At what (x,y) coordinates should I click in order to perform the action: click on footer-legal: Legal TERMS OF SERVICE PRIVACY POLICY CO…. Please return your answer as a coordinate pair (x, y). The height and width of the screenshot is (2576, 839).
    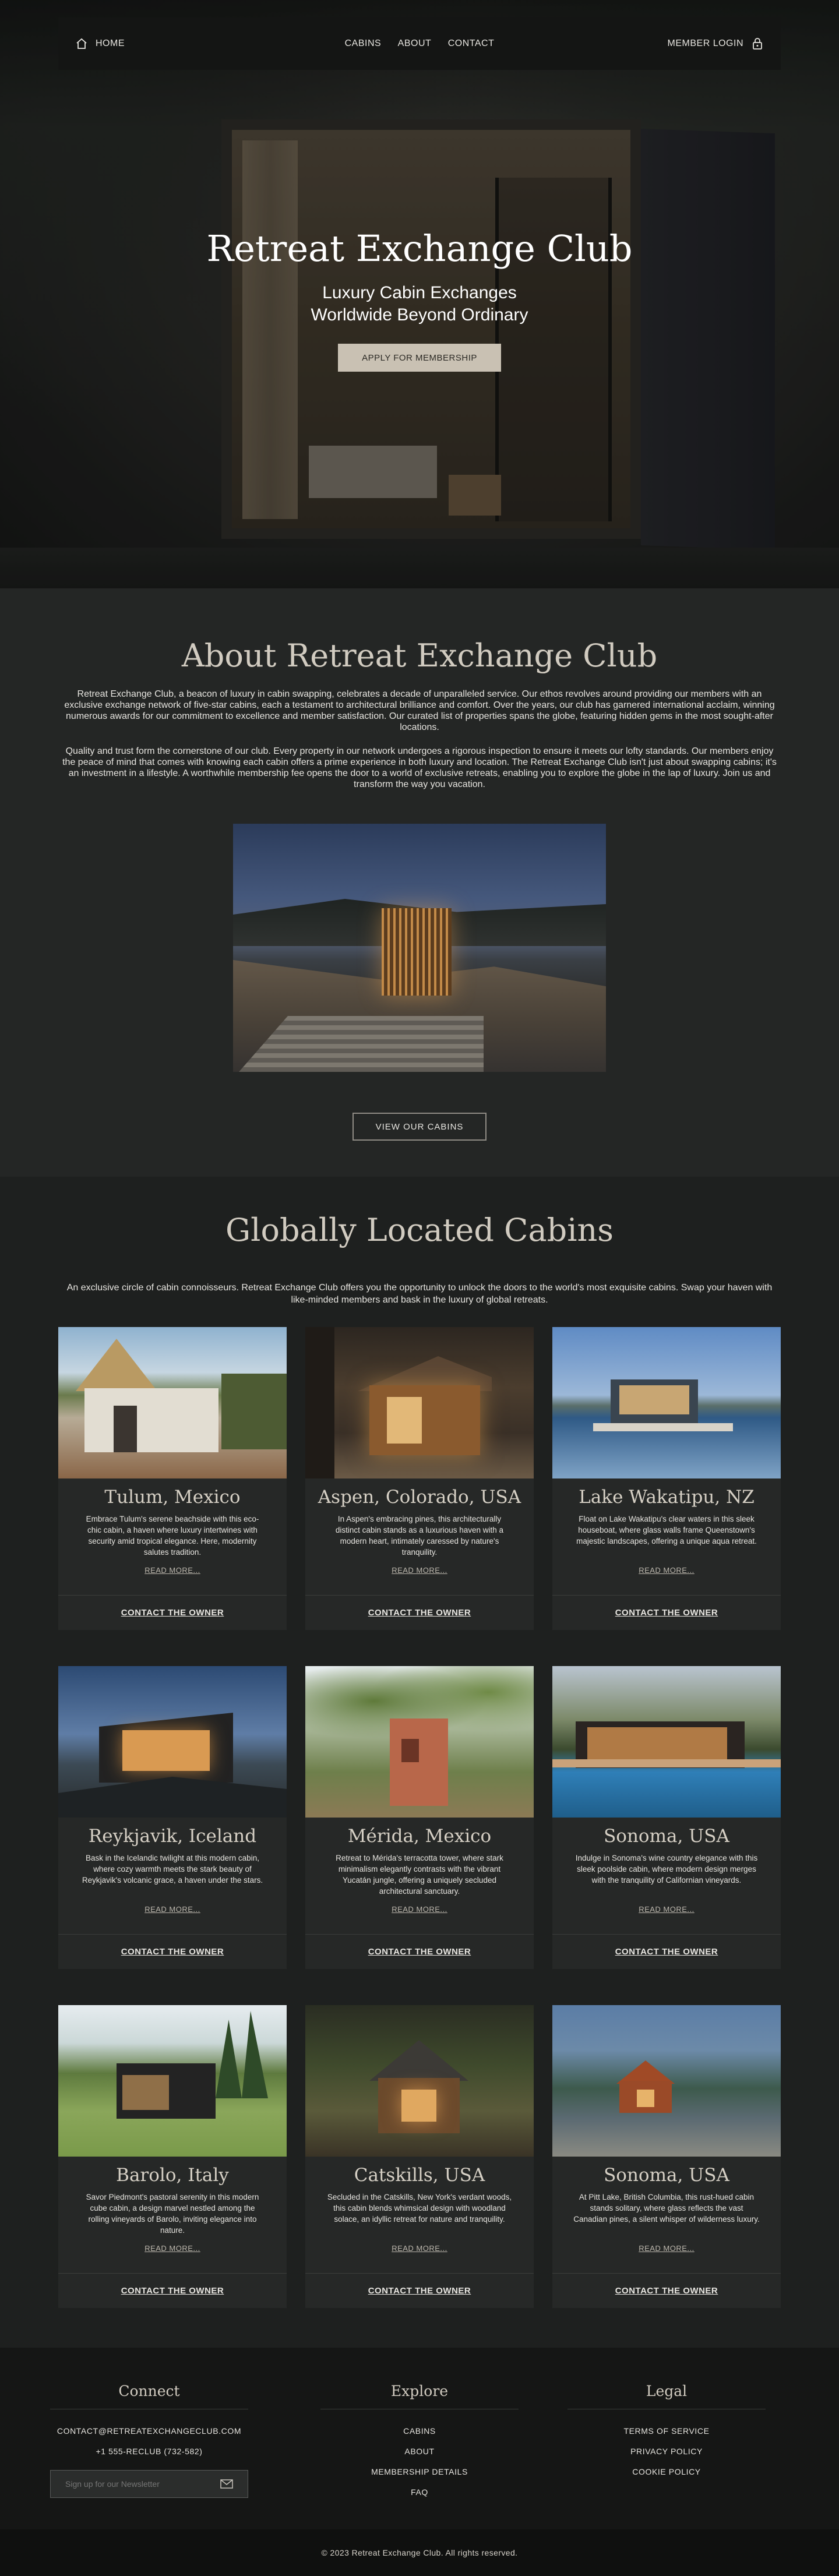
    Looking at the image, I should click on (667, 2432).